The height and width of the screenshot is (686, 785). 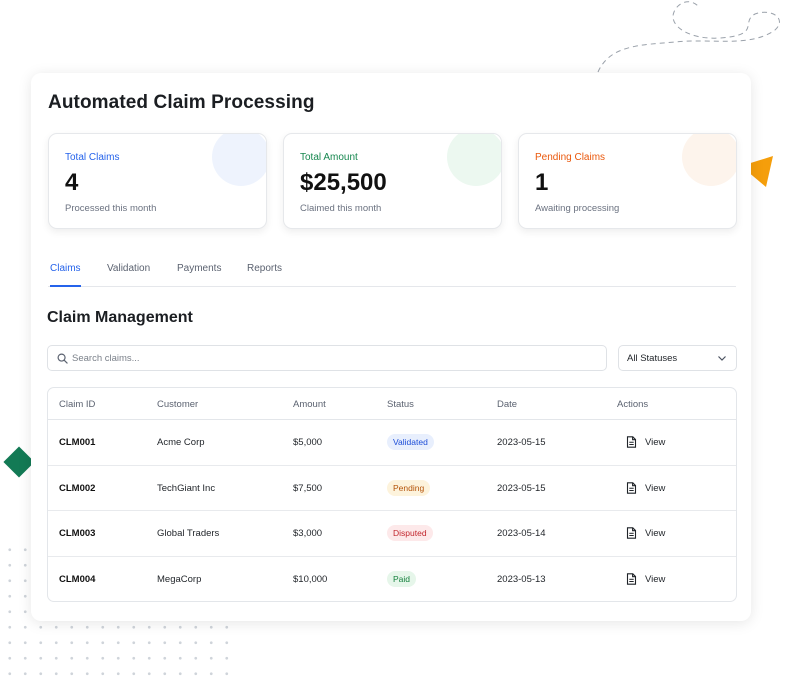 I want to click on claim-id-cell: CLM003, so click(x=77, y=533).